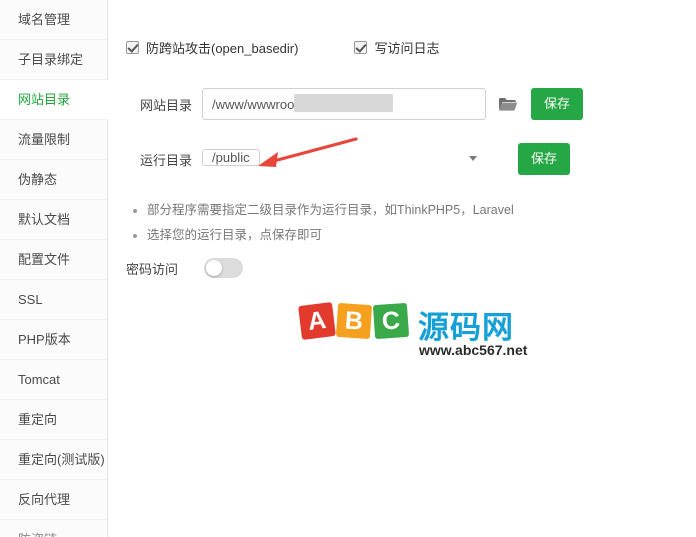 Image resolution: width=696 pixels, height=537 pixels. Describe the element at coordinates (53, 60) in the screenshot. I see `sidebar-item-subdir-bind: 子目录绑定` at that location.